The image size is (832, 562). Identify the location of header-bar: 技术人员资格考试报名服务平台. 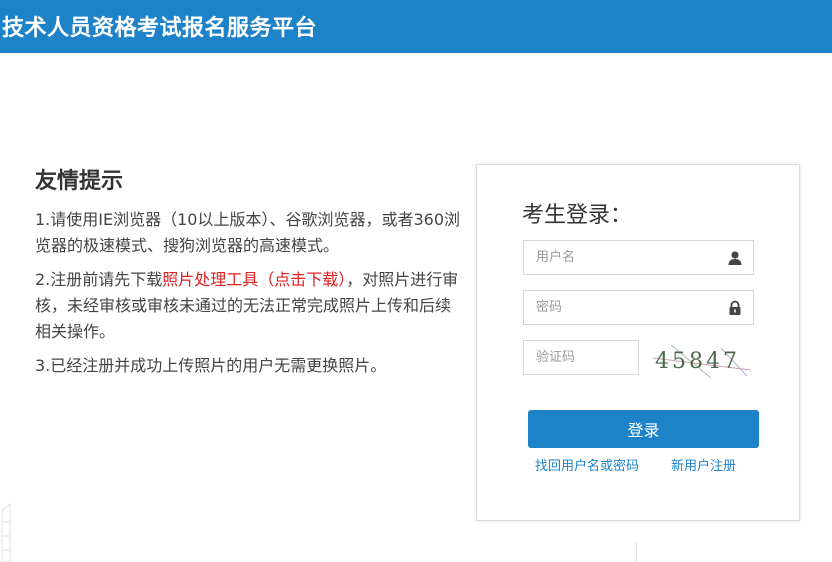
(416, 26).